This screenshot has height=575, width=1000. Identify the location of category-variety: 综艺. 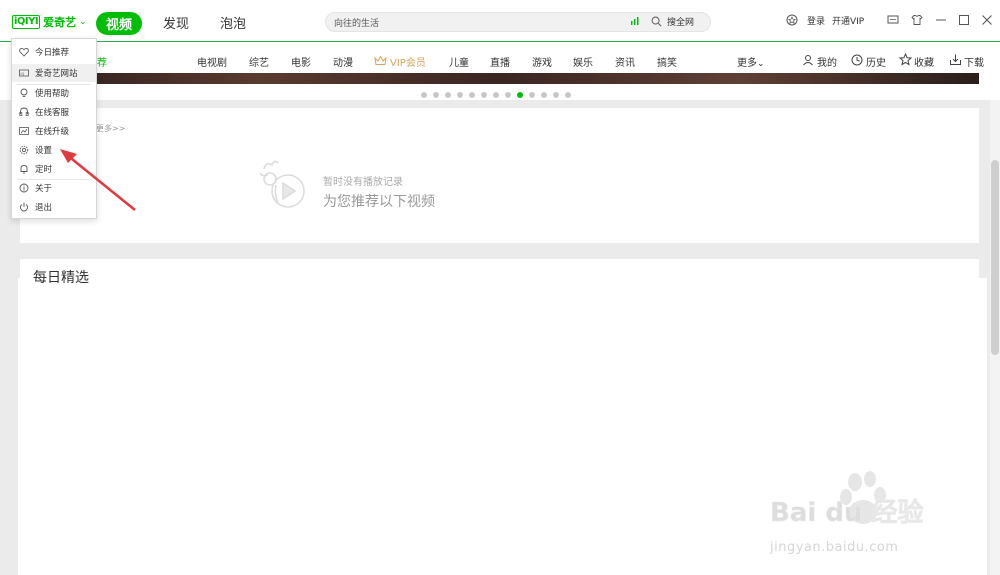
(259, 61).